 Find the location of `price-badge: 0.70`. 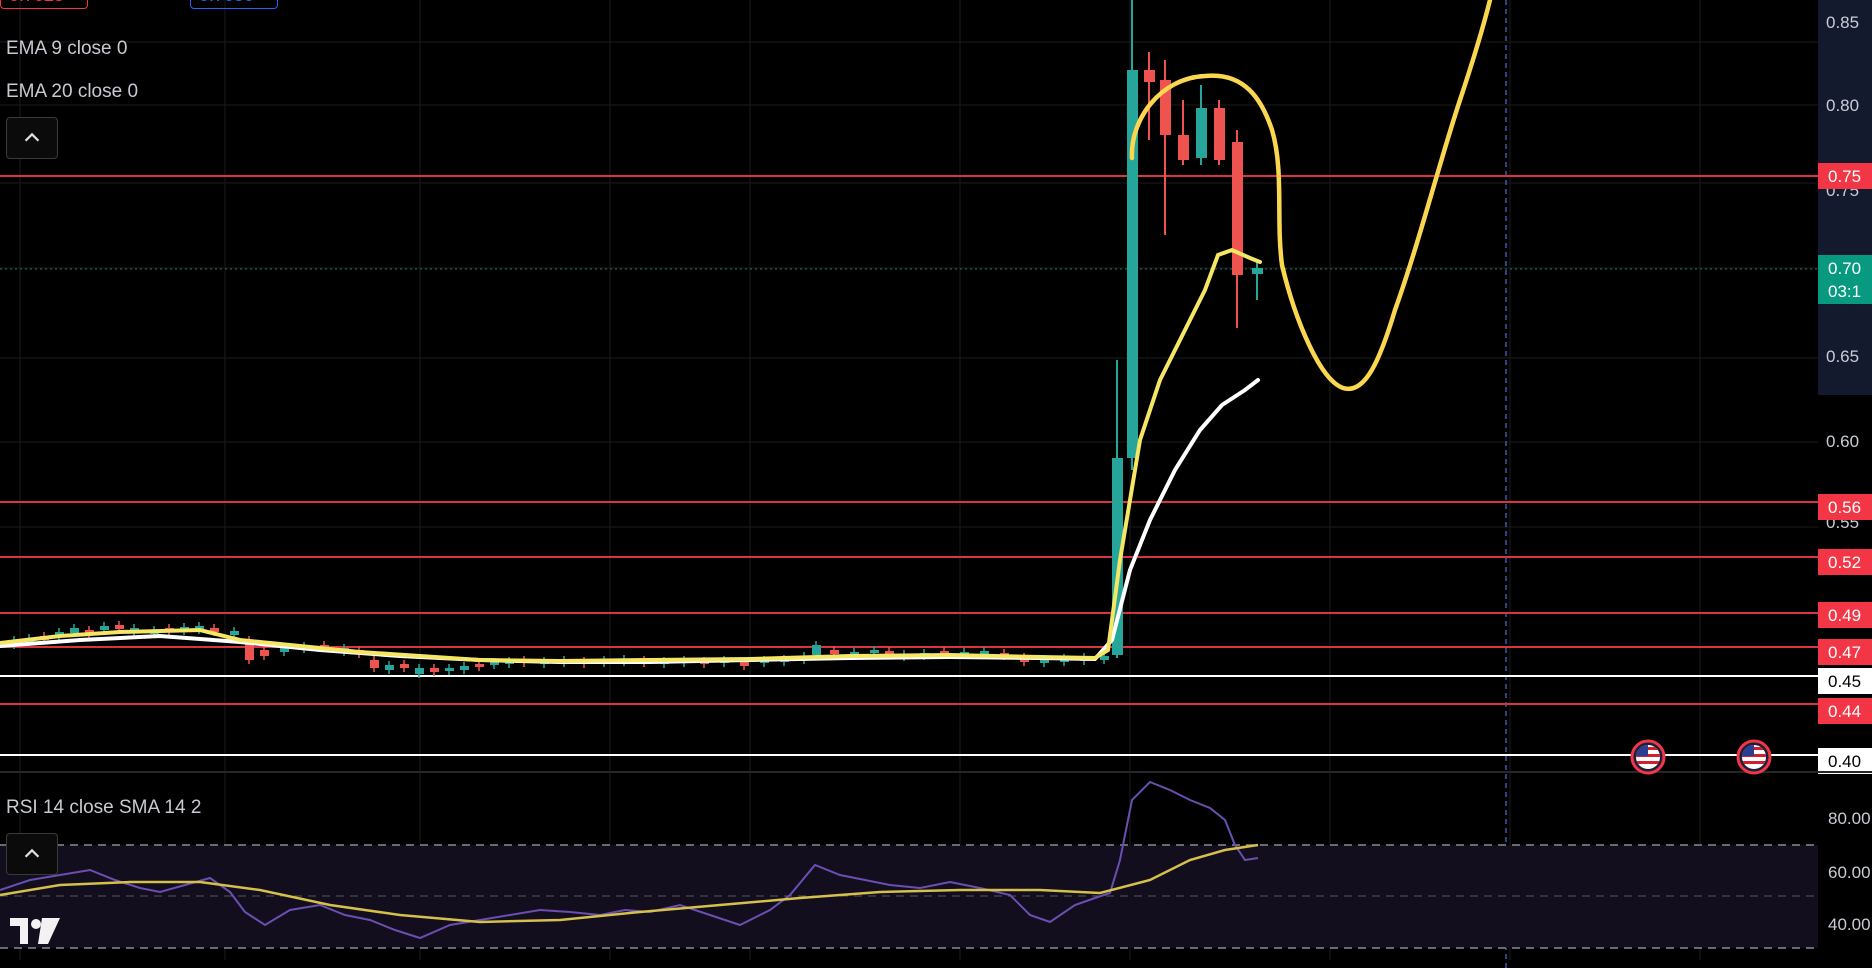

price-badge: 0.70 is located at coordinates (1845, 268).